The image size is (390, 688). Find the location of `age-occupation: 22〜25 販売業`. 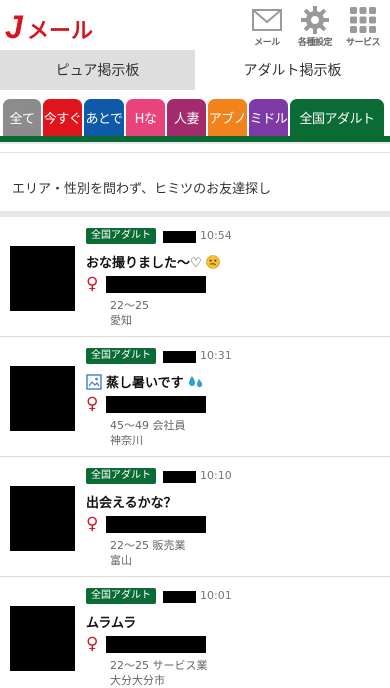

age-occupation: 22〜25 販売業 is located at coordinates (148, 545).